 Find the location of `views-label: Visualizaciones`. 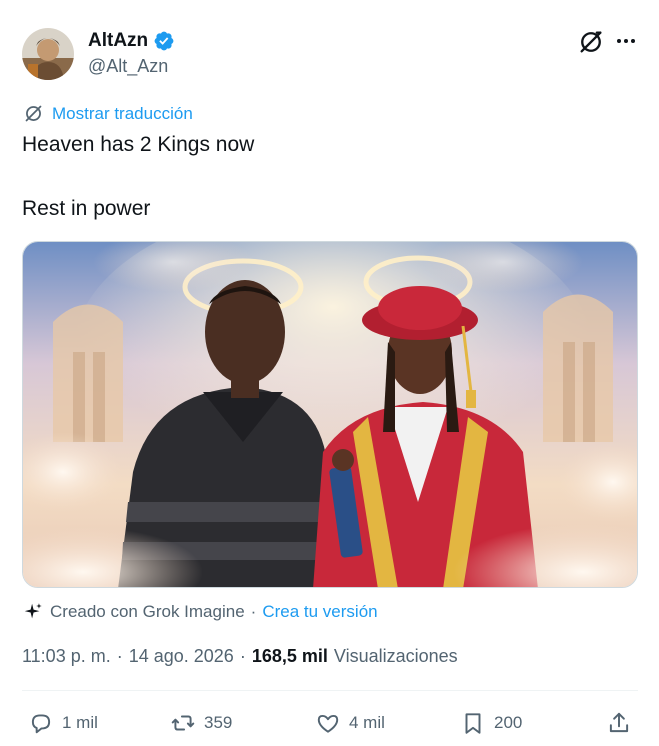

views-label: Visualizaciones is located at coordinates (395, 656).